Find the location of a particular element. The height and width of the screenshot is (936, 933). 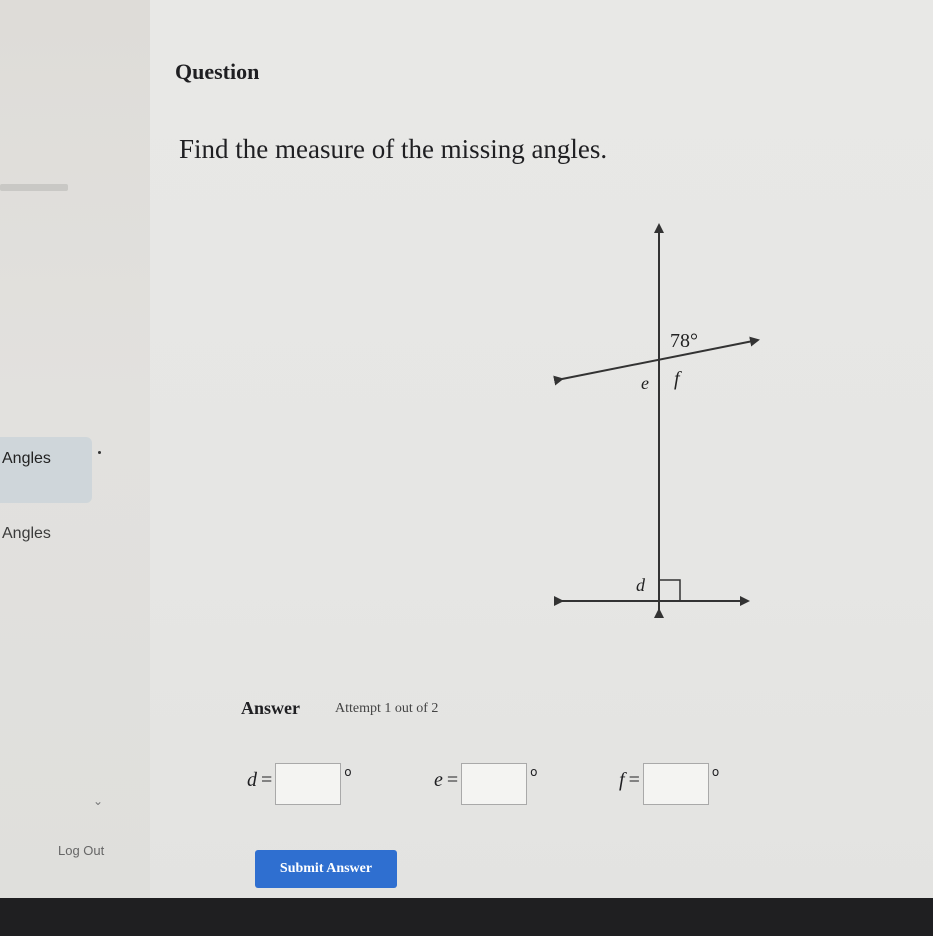

logout-link: Log Out is located at coordinates (81, 850).